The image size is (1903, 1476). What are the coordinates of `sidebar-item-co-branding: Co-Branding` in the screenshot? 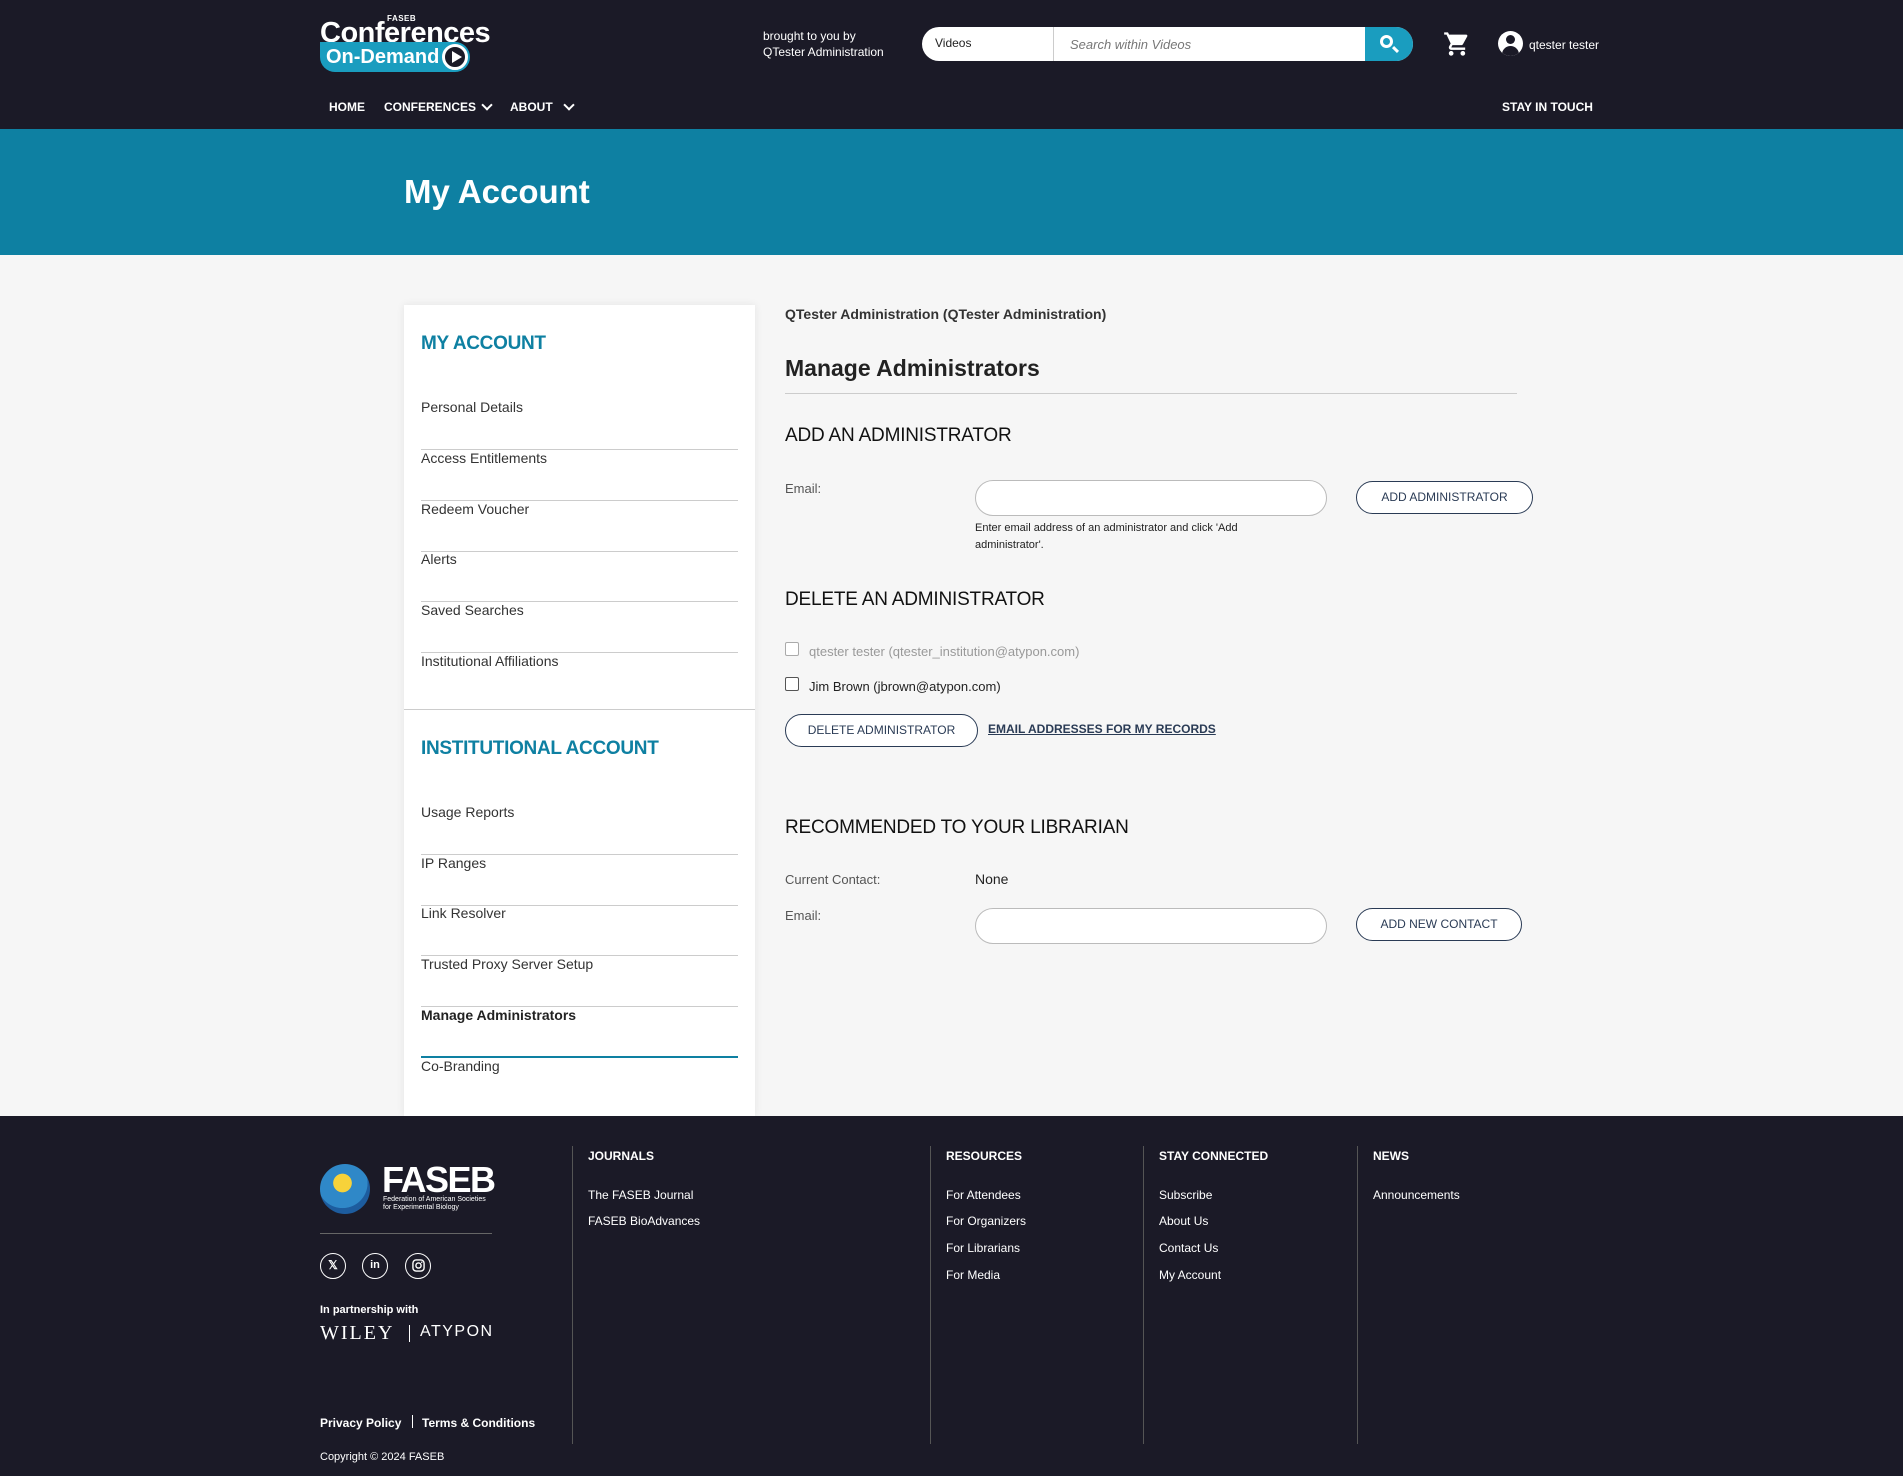 It's located at (579, 1083).